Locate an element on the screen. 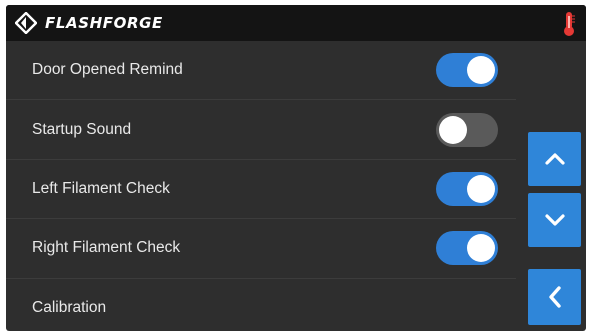  left-filament-check-toggle is located at coordinates (467, 188).